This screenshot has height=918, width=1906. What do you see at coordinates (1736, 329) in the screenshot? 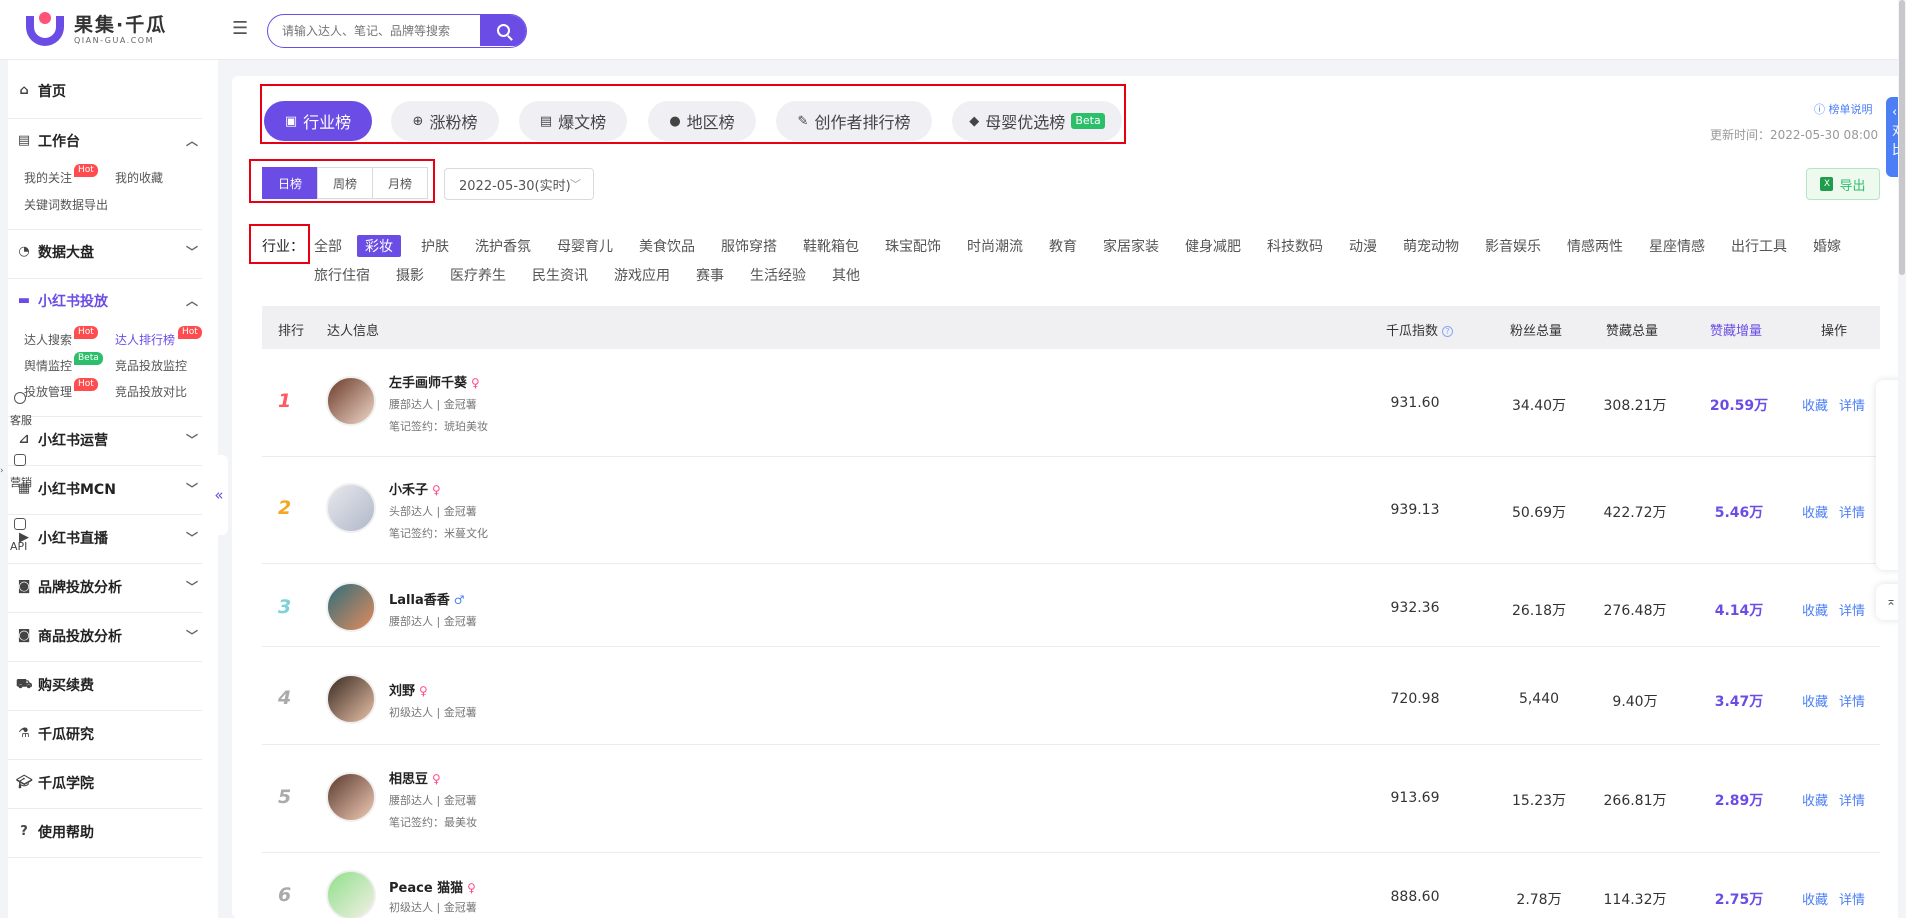
I see `th-growth: 赞藏增量` at bounding box center [1736, 329].